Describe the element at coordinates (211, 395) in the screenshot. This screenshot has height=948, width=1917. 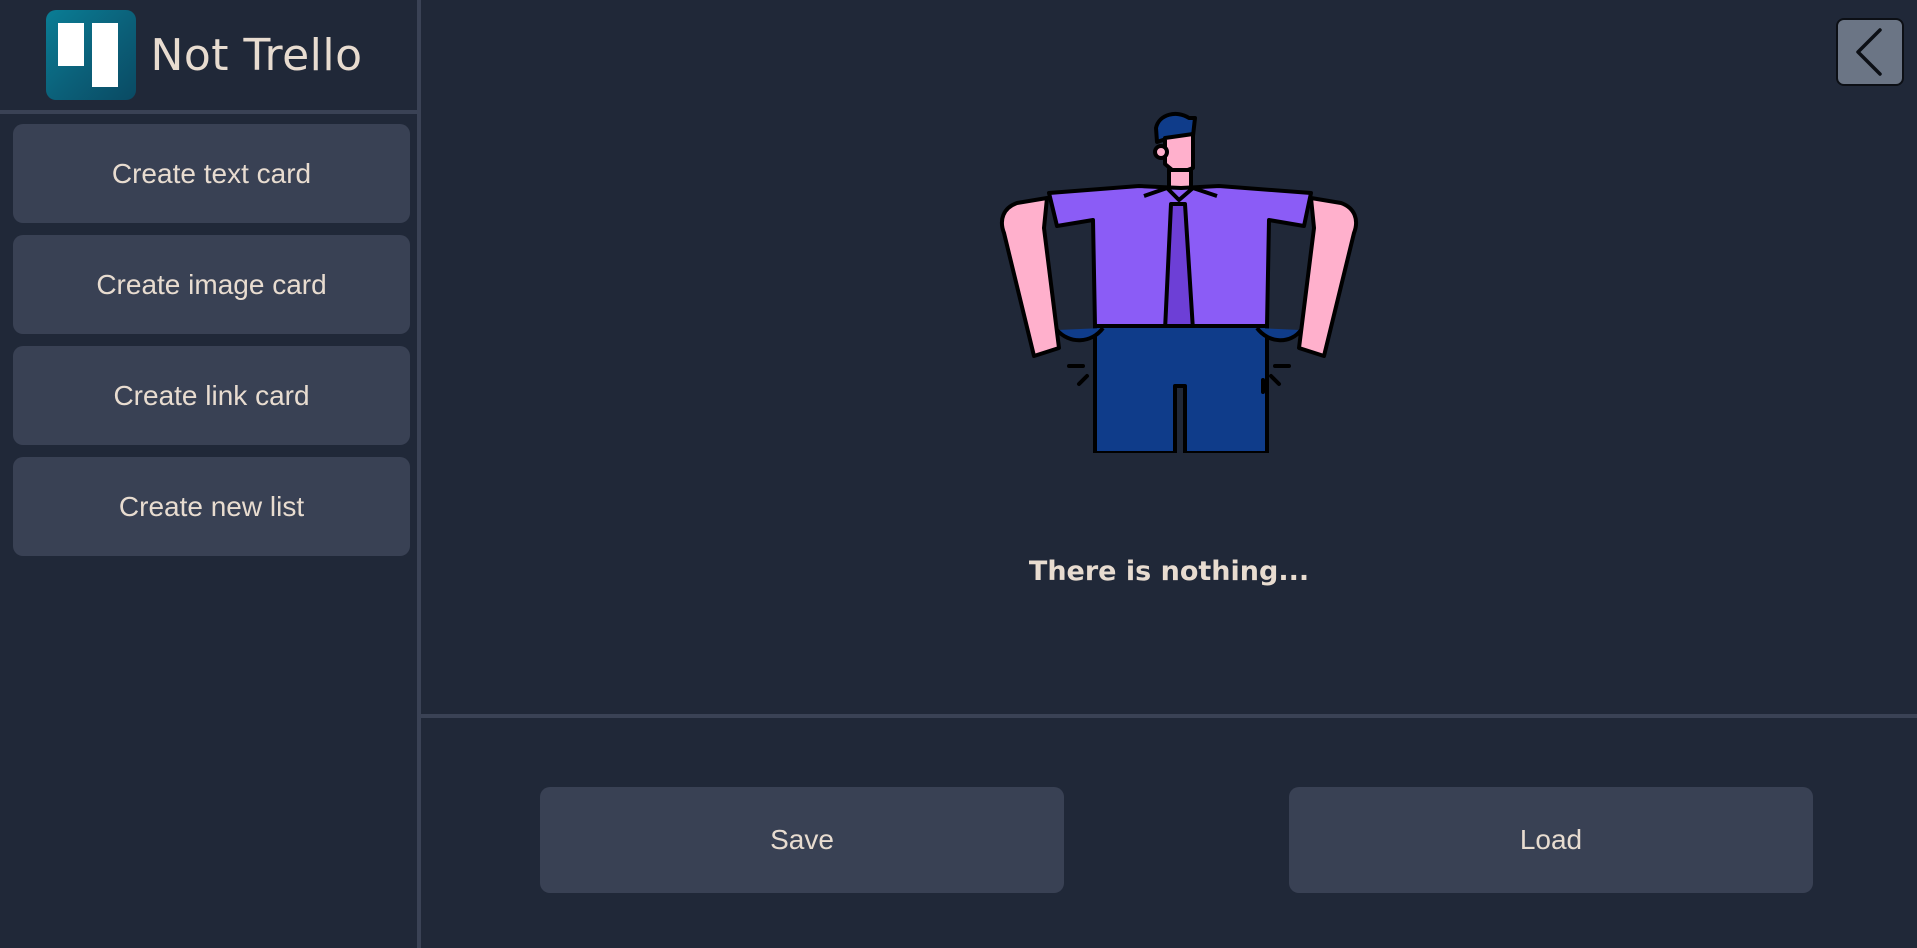
I see `create-link-card-button: Create link card` at that location.